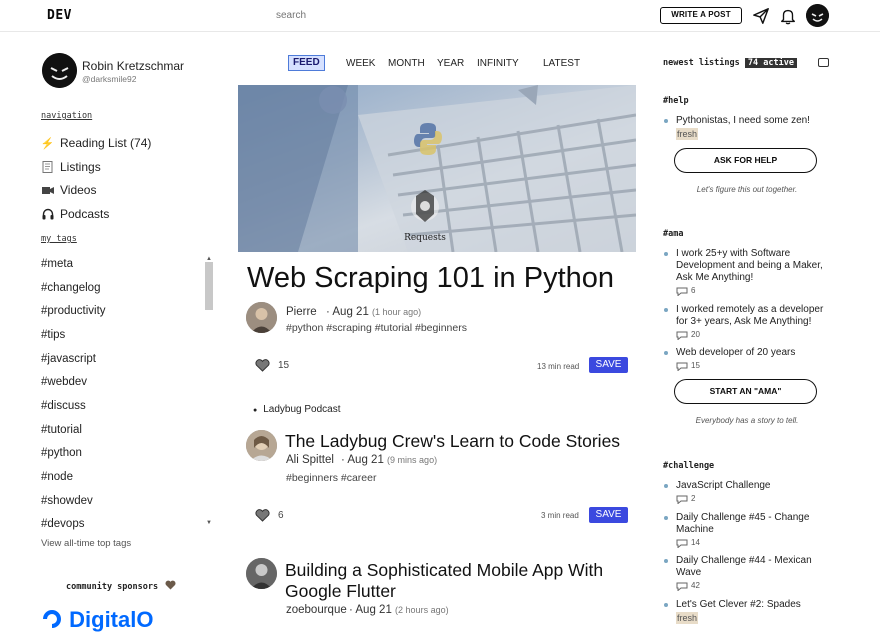  I want to click on post-tags: #beginners #career, so click(331, 478).